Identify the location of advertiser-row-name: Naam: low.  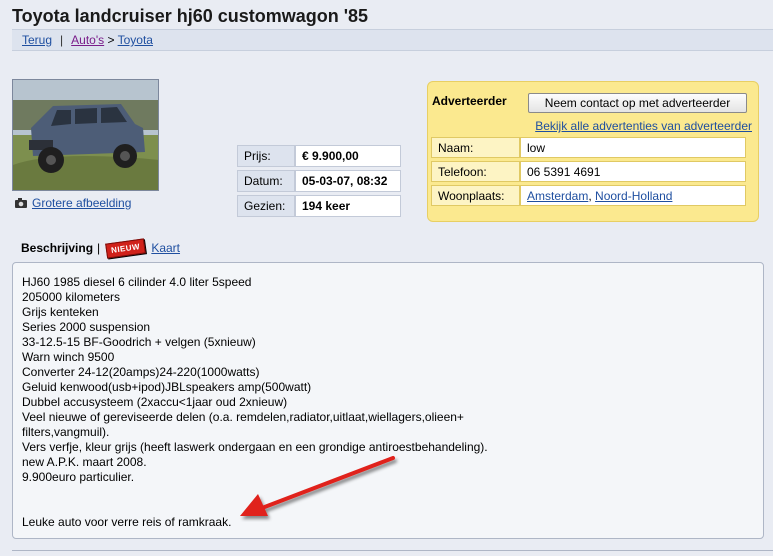
(588, 147).